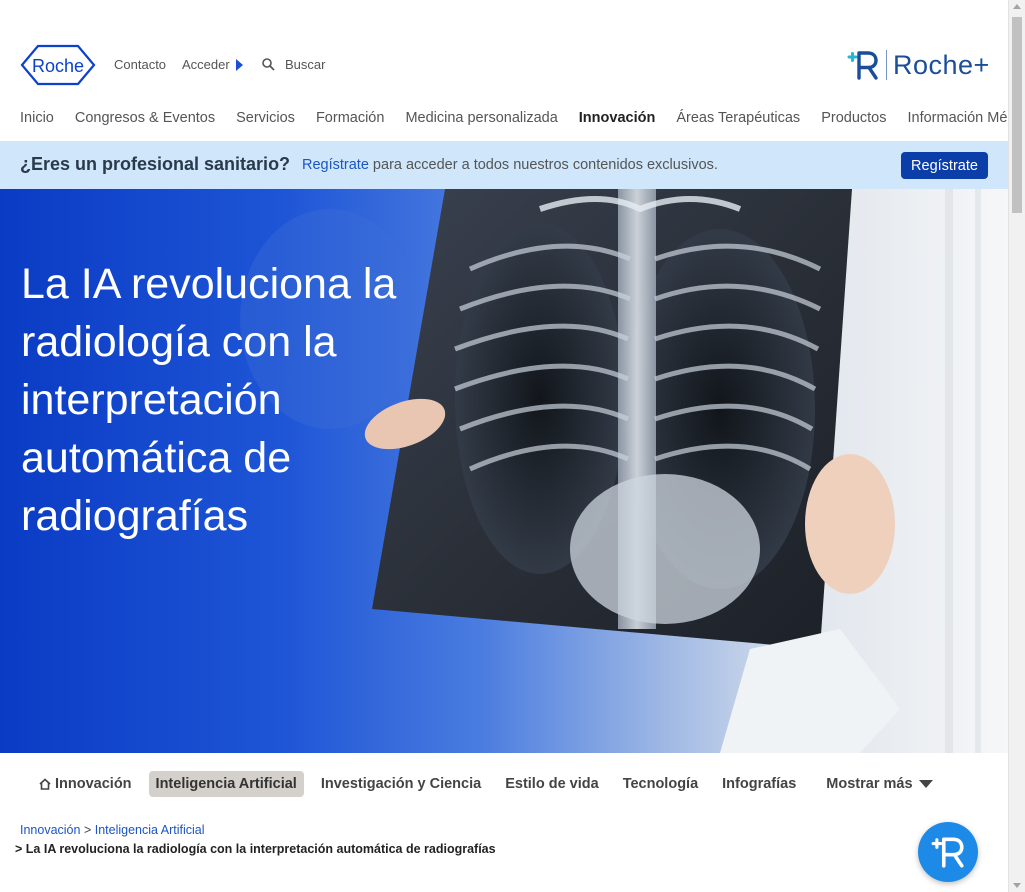 This screenshot has width=1025, height=892. What do you see at coordinates (145, 118) in the screenshot?
I see `nav-item-congresos: Congresos & Eventos` at bounding box center [145, 118].